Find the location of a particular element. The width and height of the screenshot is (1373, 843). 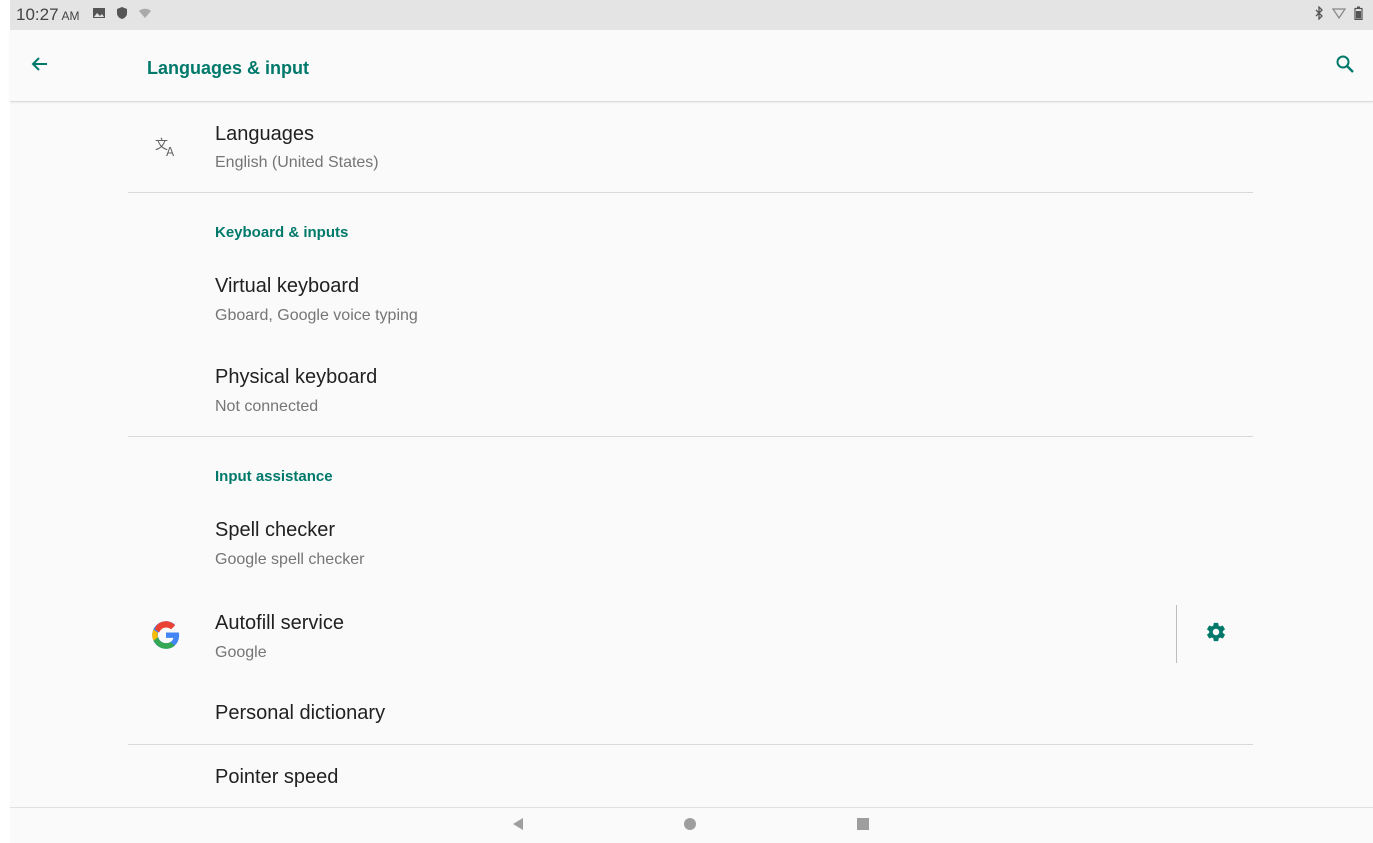

arrow-left-icon is located at coordinates (40, 66).